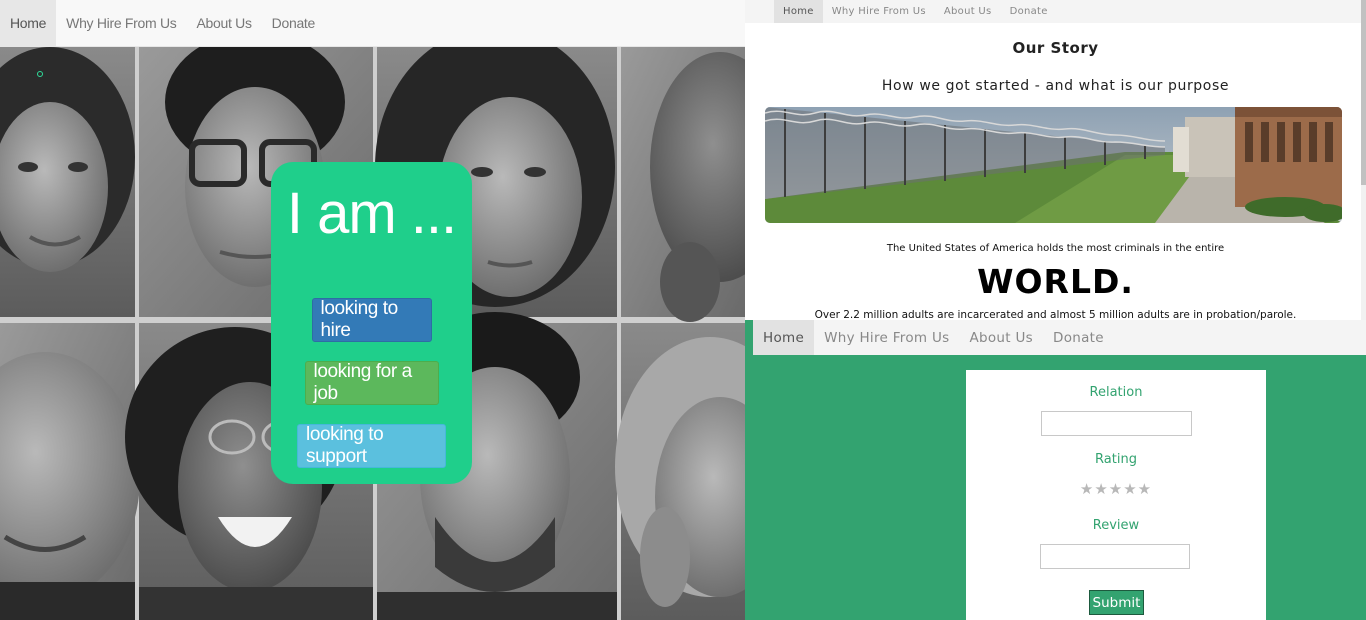 This screenshot has width=1366, height=620. I want to click on story-scrollbar-thumb, so click(1363, 92).